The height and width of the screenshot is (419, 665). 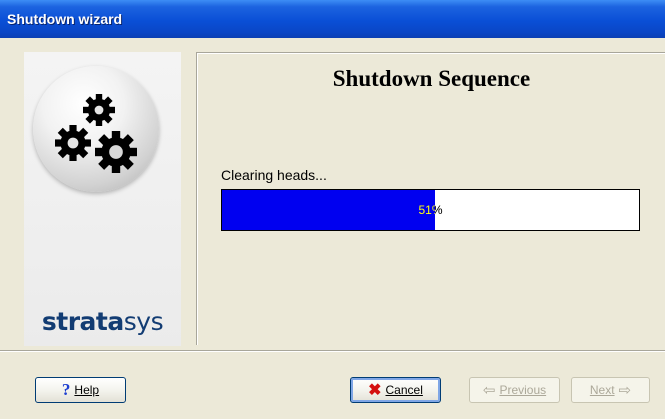 I want to click on page-title: Shutdown Sequence, so click(x=431, y=78).